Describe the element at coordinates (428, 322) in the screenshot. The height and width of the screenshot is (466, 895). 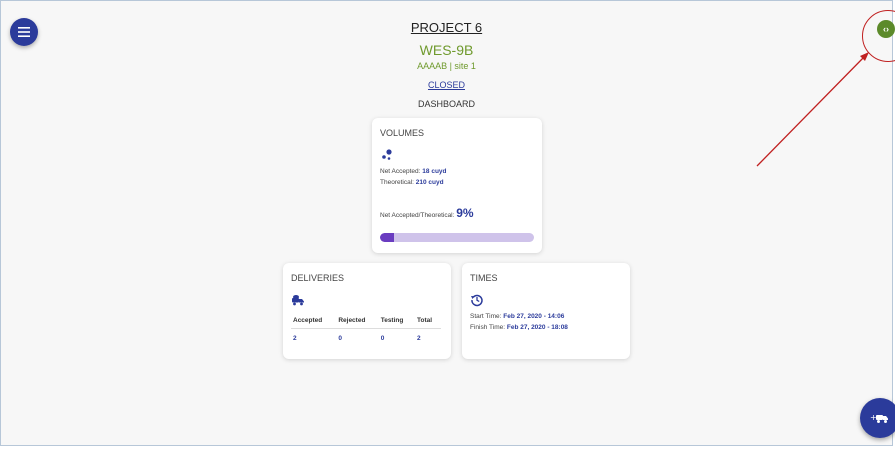
I see `col-total: Total` at that location.